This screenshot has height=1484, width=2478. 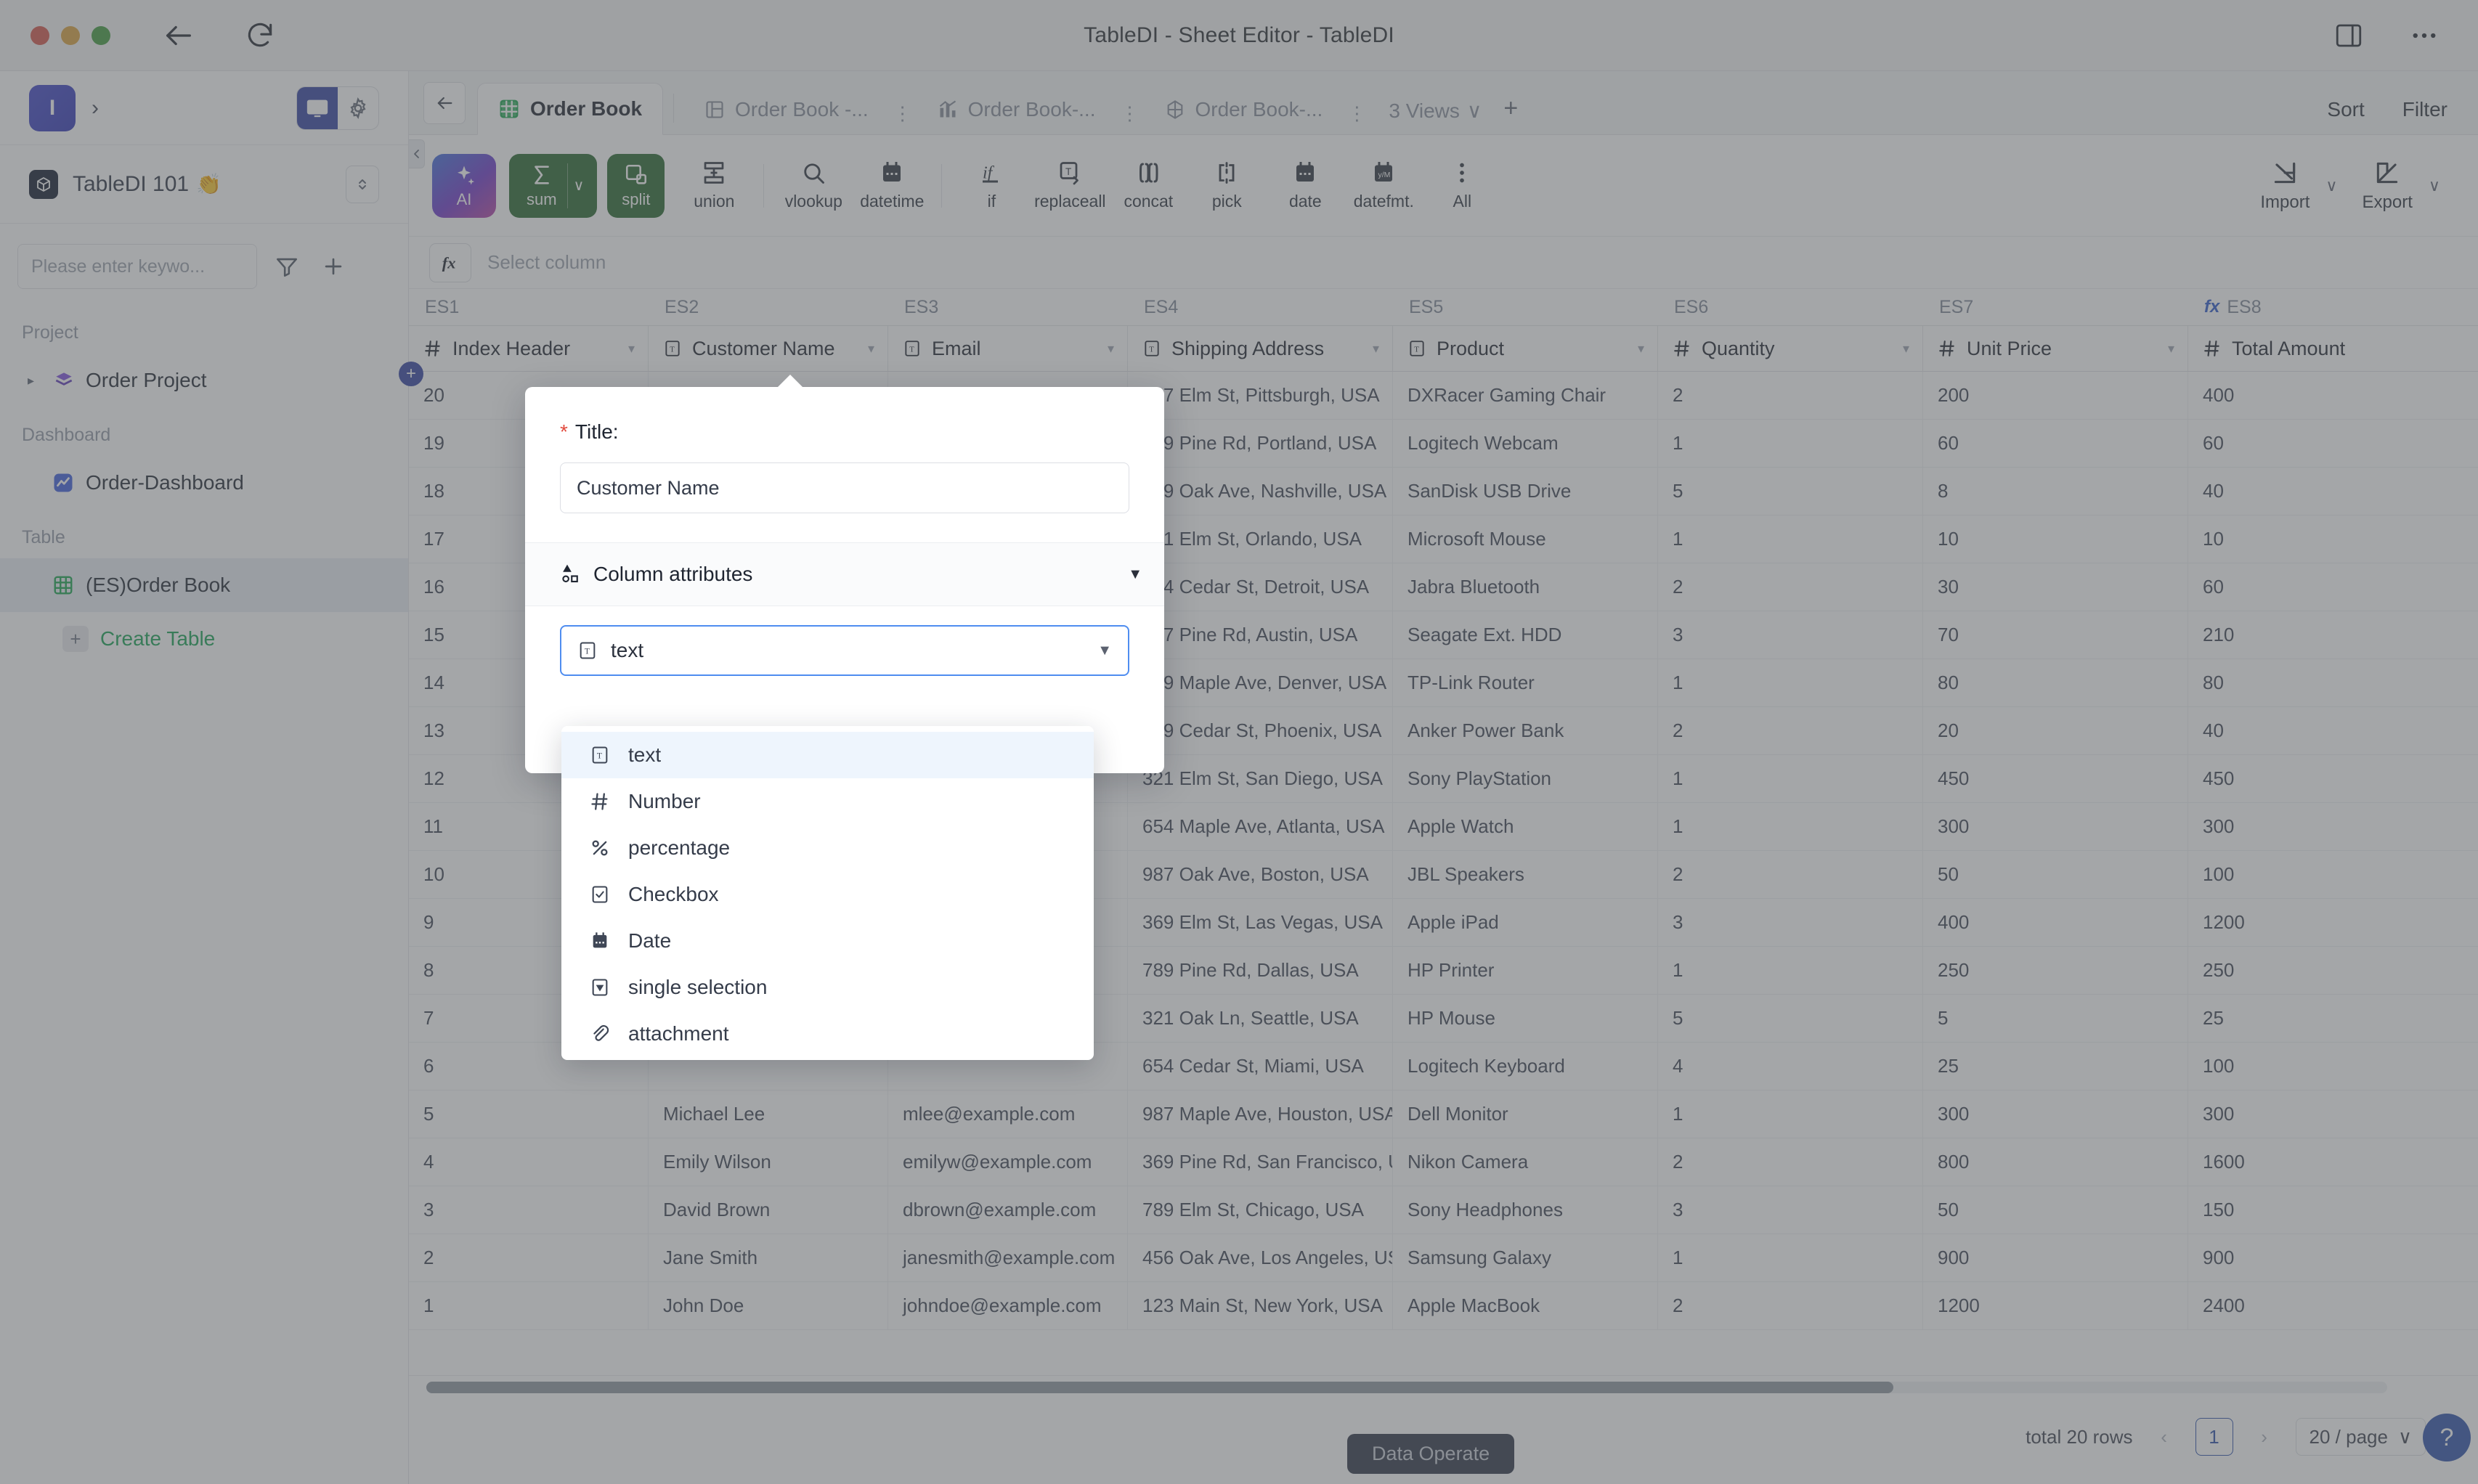 What do you see at coordinates (2360, 1437) in the screenshot?
I see `per-page-select: 20 / page ∨` at bounding box center [2360, 1437].